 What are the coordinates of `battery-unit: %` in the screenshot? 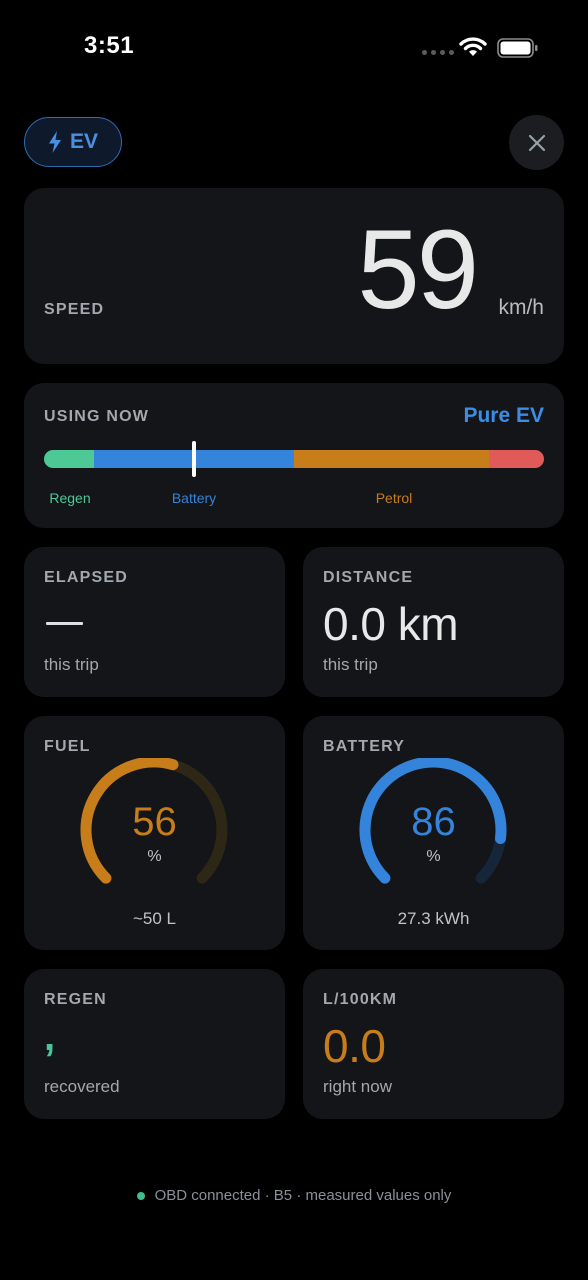 It's located at (433, 856).